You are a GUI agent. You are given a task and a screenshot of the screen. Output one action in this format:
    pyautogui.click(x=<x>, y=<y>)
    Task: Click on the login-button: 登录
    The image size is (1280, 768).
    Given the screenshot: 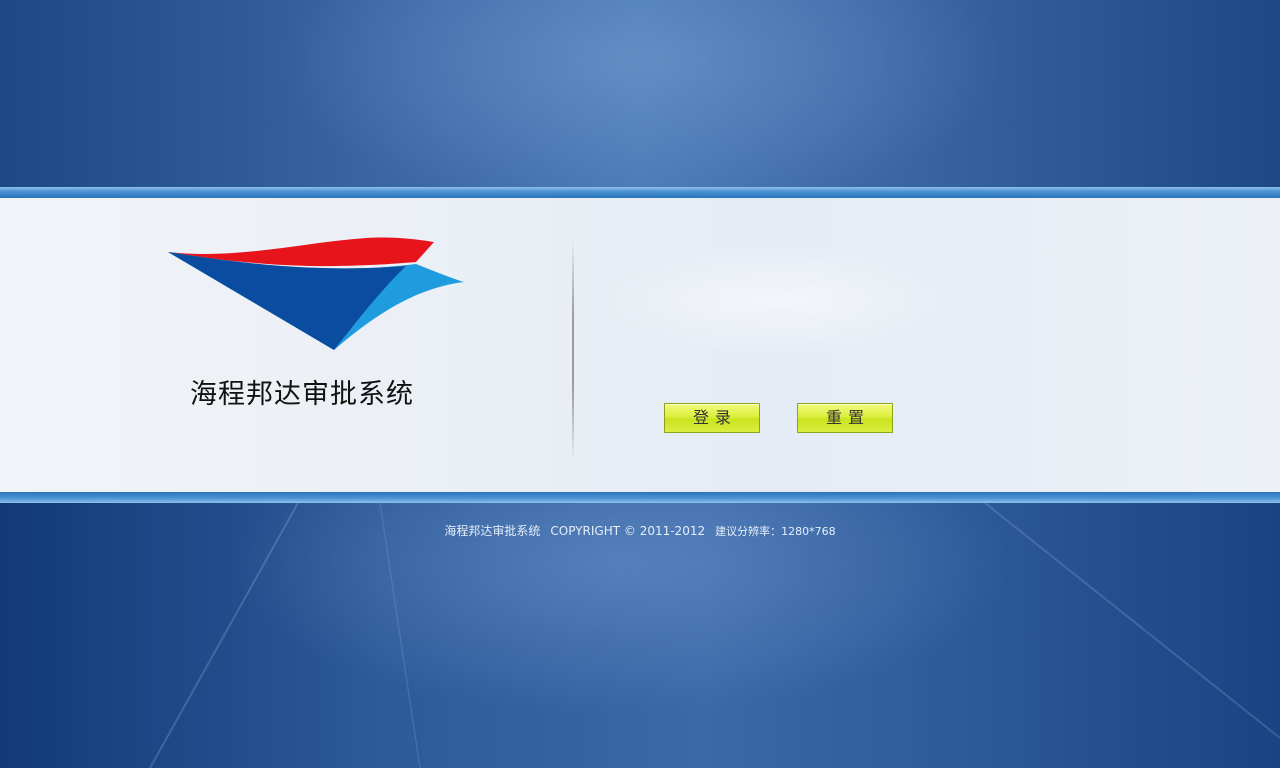 What is the action you would take?
    pyautogui.click(x=712, y=418)
    